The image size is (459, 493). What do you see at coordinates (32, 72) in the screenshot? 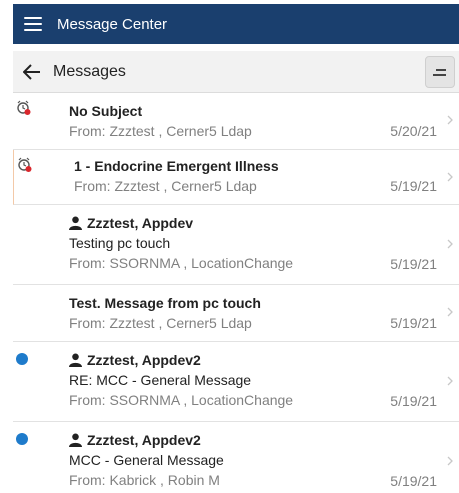
I see `arrow-left-icon` at bounding box center [32, 72].